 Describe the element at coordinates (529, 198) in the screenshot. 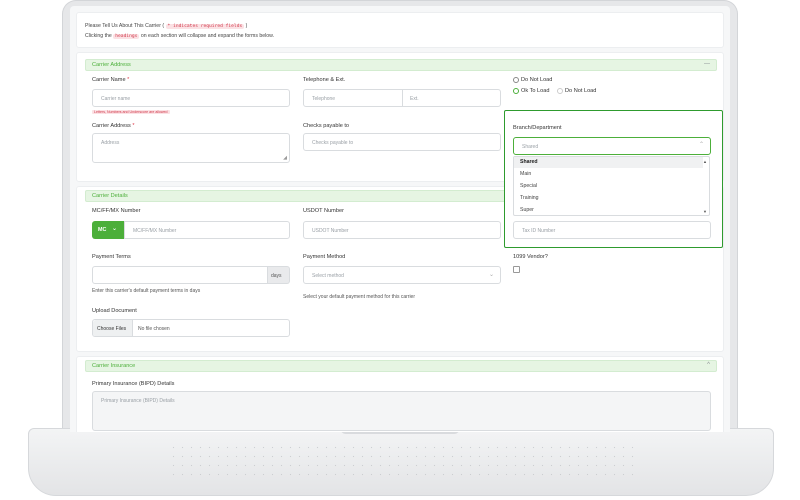

I see `branch-option-training: Training` at that location.